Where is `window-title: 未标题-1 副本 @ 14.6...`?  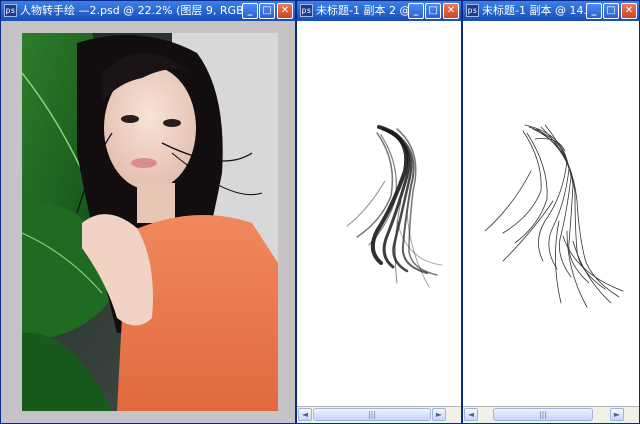
window-title: 未标题-1 副本 @ 14.6... is located at coordinates (534, 10).